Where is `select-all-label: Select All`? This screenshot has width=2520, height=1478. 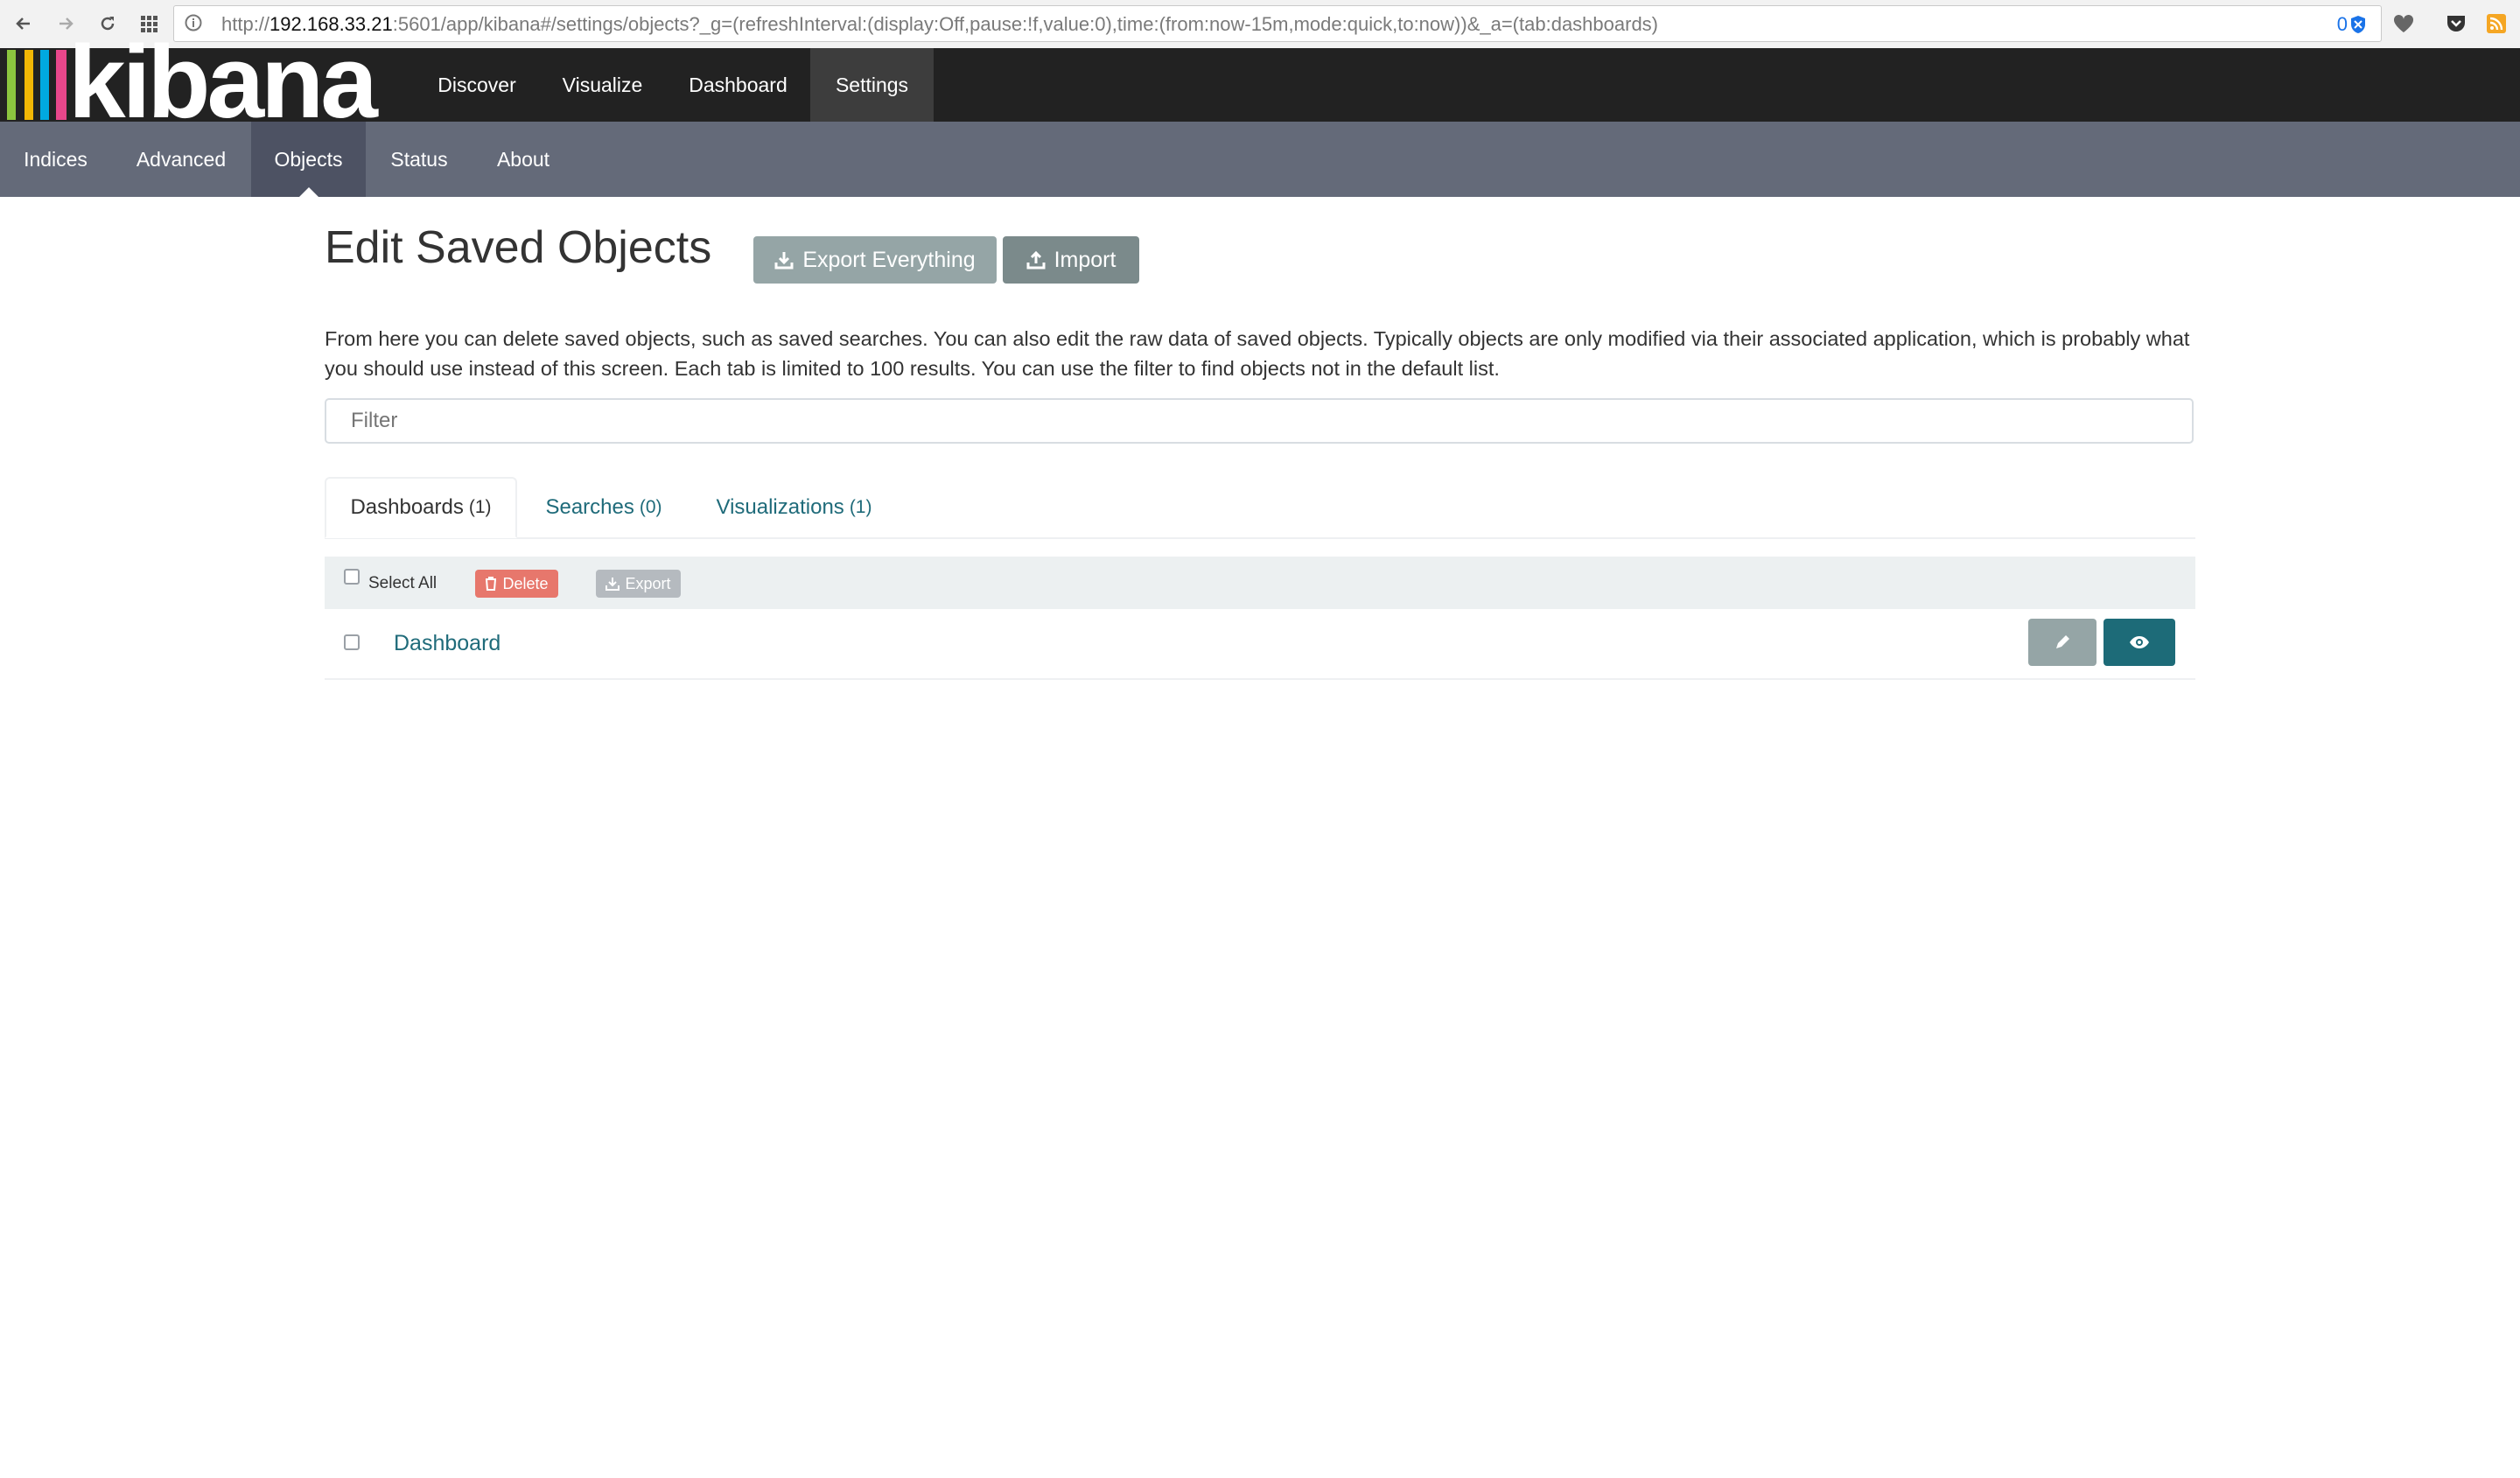
select-all-label: Select All is located at coordinates (403, 583).